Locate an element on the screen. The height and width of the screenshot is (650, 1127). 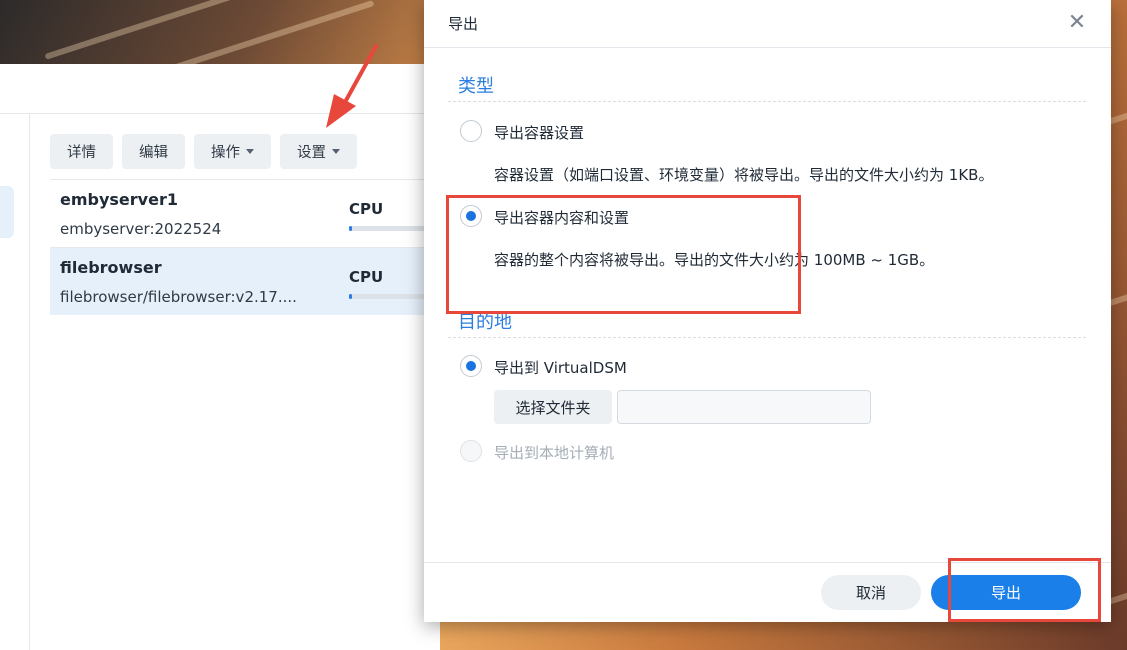
edit-button-label: 编辑 is located at coordinates (153, 153).